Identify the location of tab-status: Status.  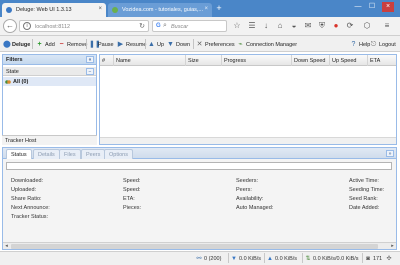
(19, 154).